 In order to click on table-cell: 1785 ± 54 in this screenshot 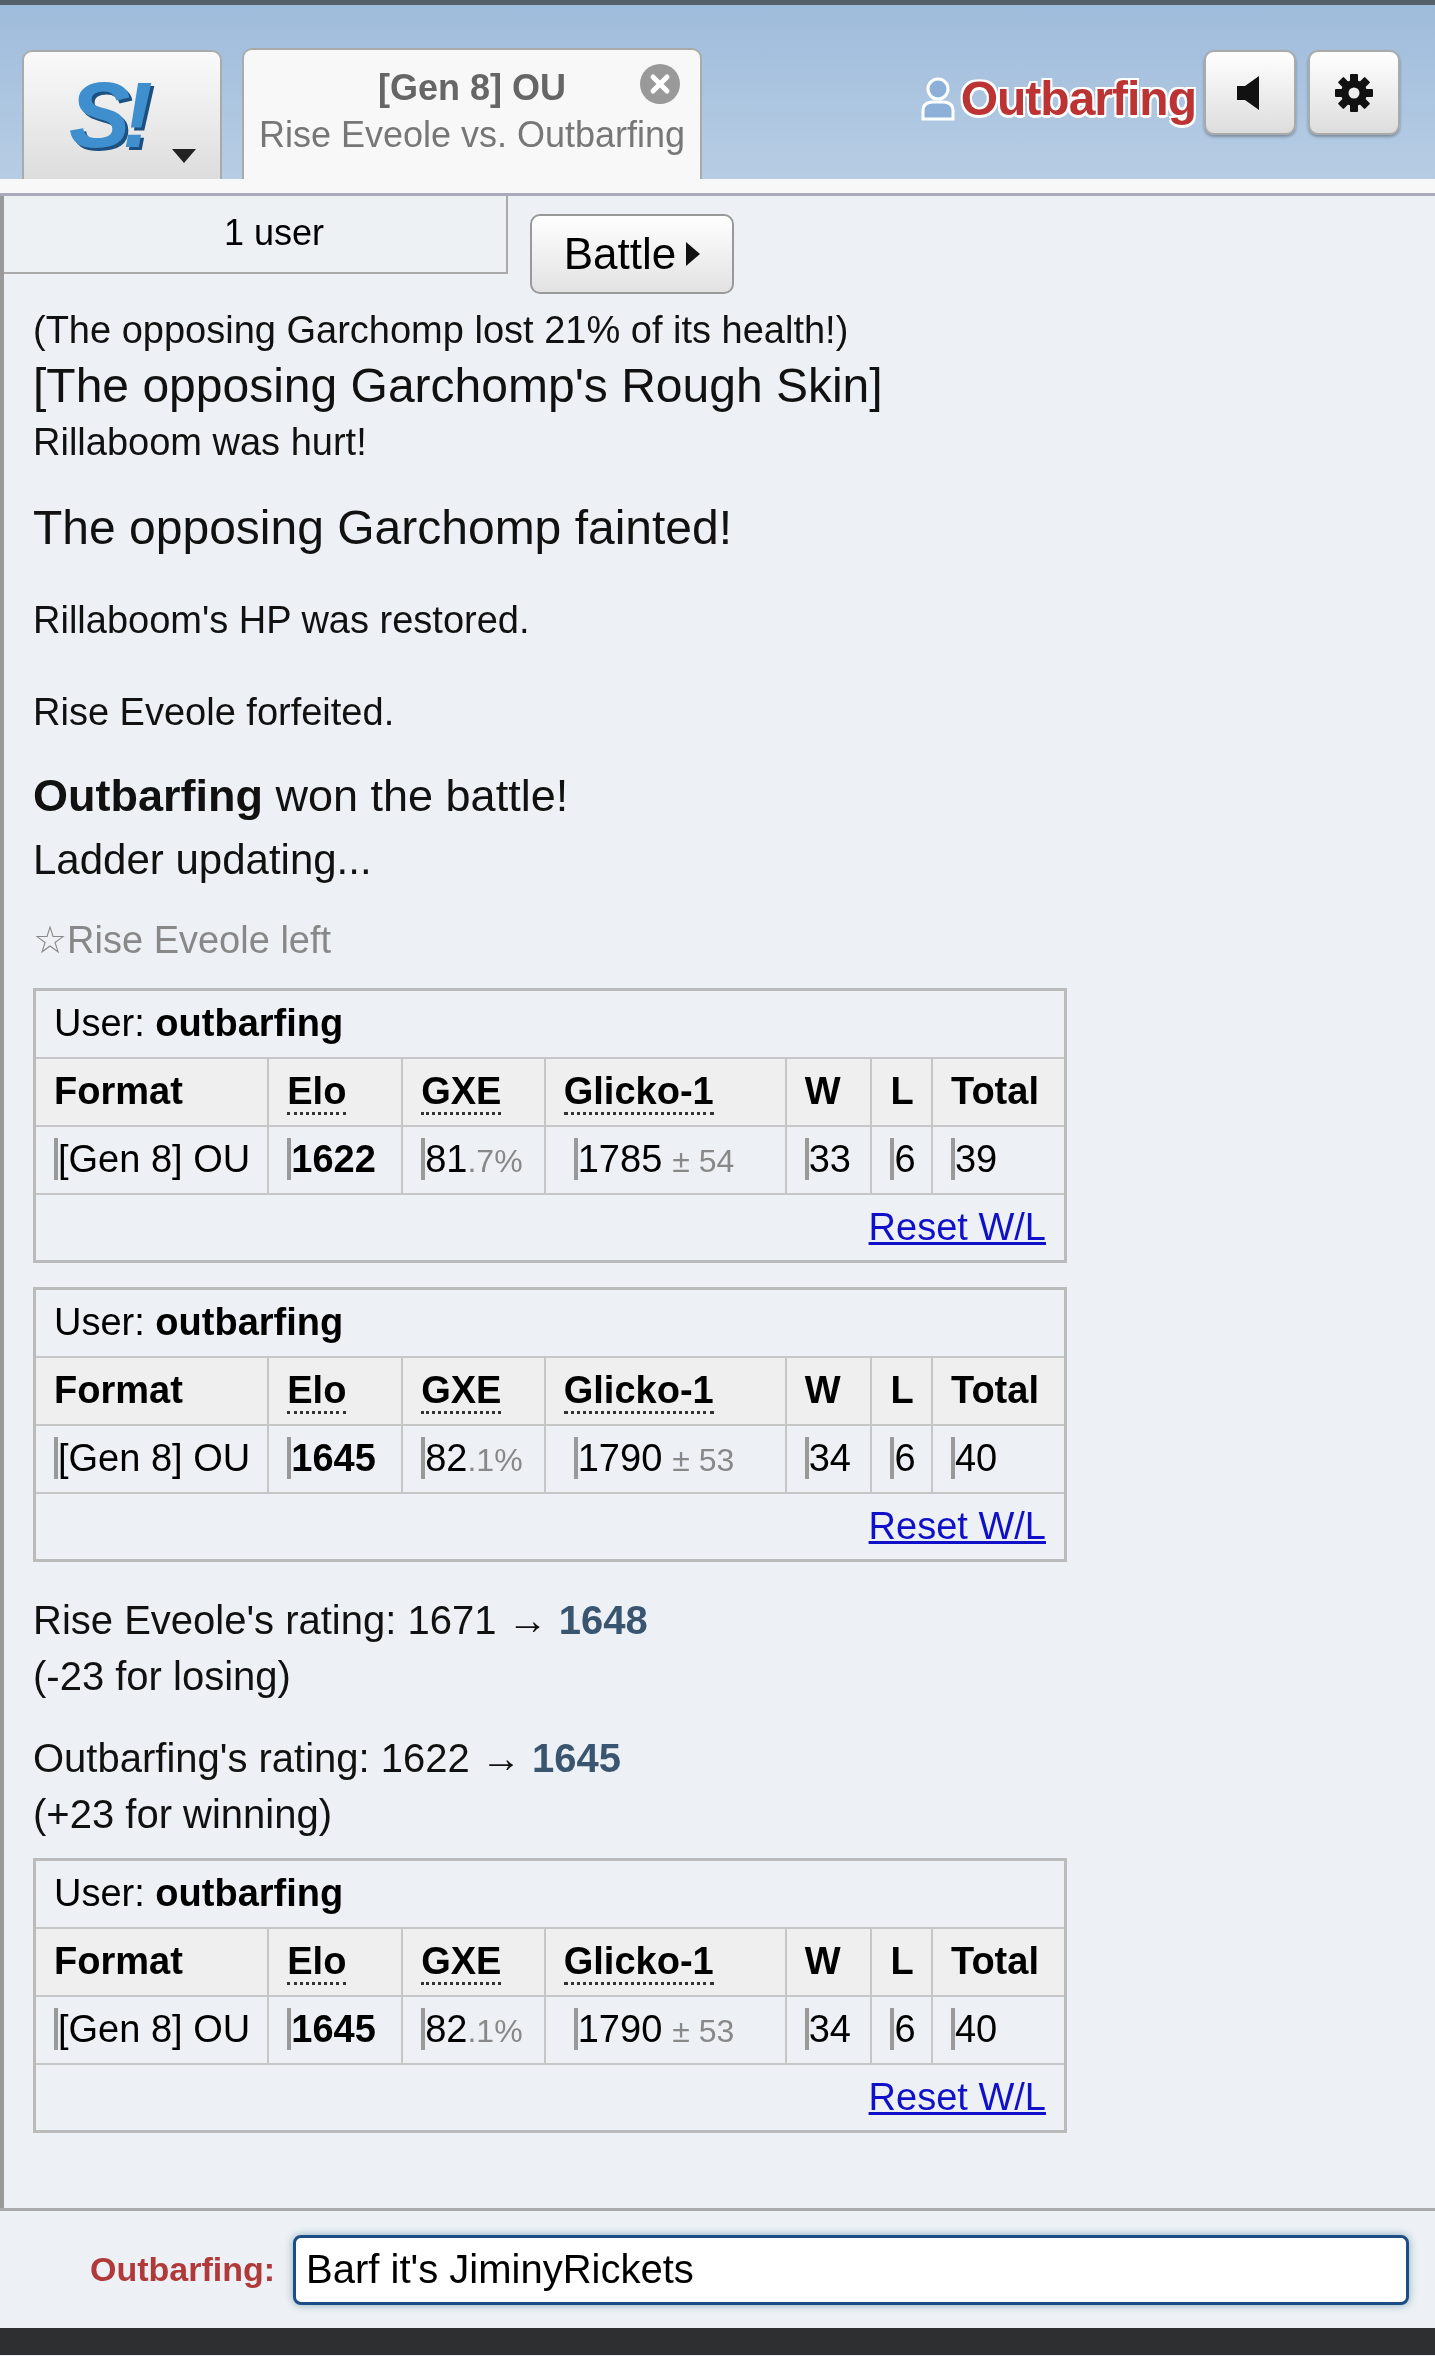, I will do `click(665, 1159)`.